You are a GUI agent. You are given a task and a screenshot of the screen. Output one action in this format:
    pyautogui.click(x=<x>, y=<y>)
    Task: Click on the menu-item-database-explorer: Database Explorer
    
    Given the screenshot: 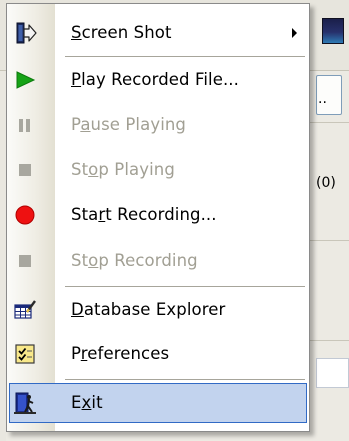 What is the action you would take?
    pyautogui.click(x=158, y=310)
    